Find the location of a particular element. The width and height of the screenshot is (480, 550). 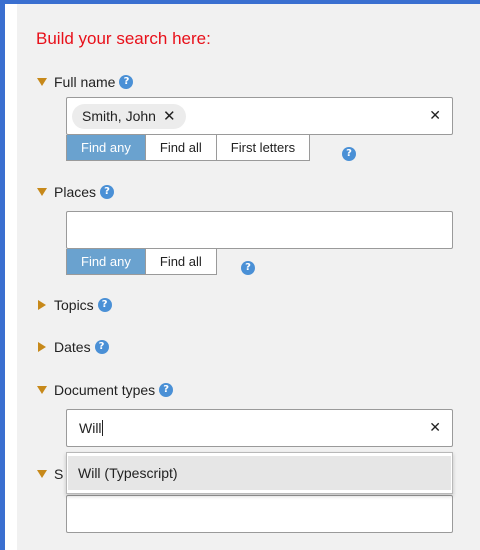

section-label: S is located at coordinates (59, 474).